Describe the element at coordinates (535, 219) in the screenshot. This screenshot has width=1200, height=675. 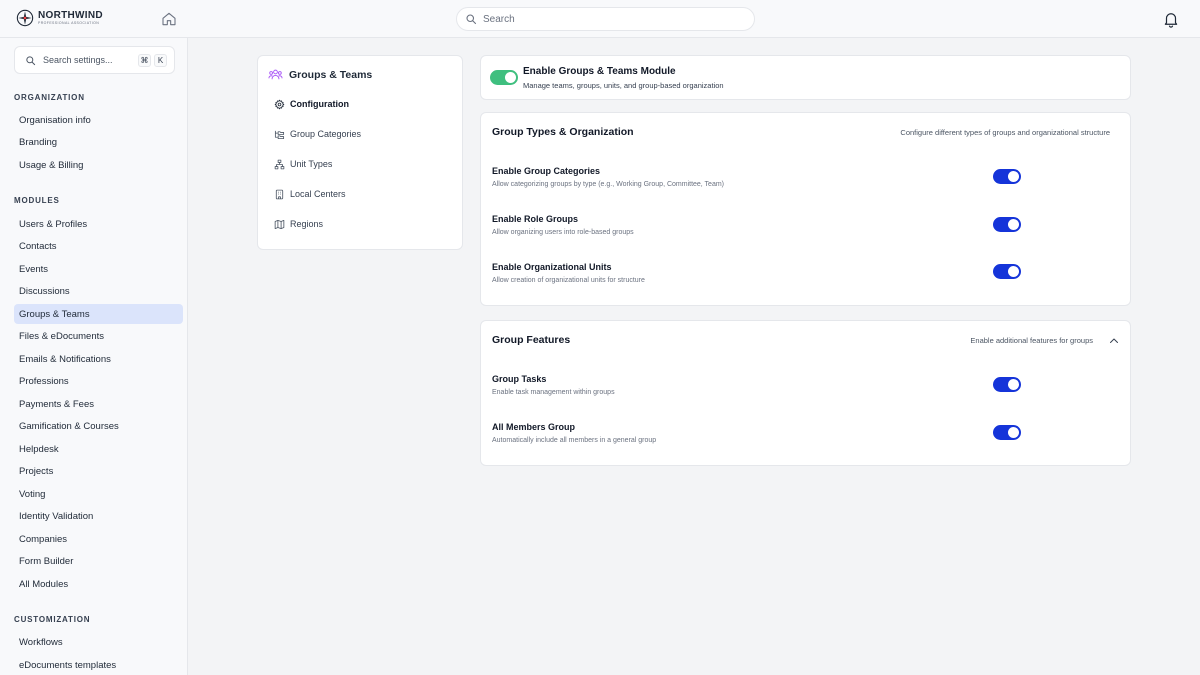
I see `setting-title-role-groups: Enable Role Groups` at that location.